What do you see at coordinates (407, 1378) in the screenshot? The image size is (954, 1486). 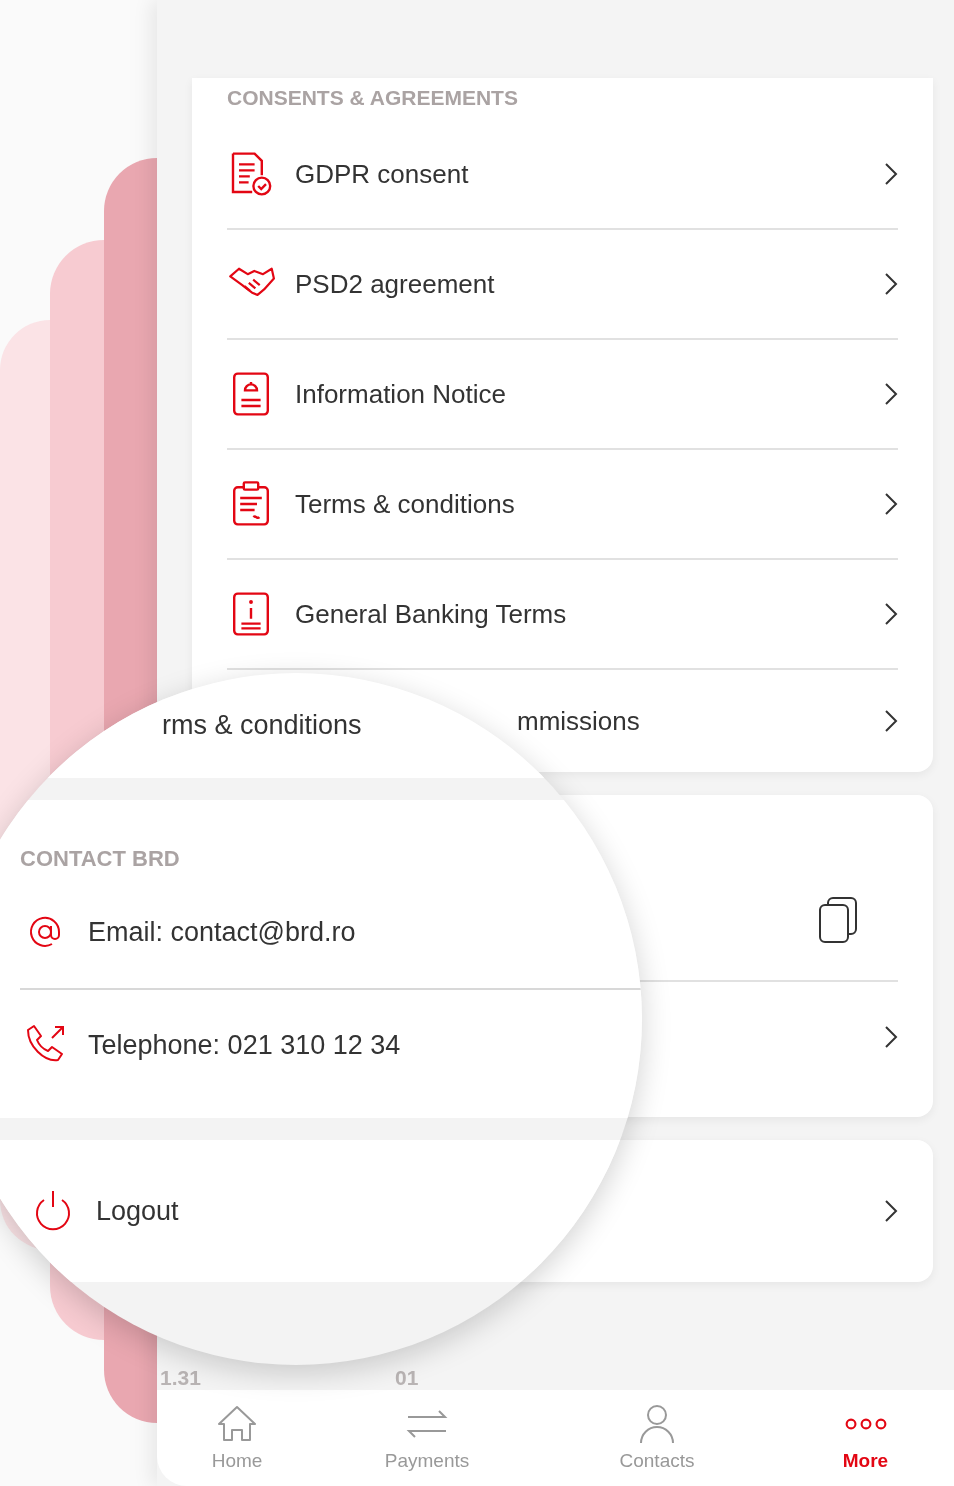 I see `version-text: 01` at bounding box center [407, 1378].